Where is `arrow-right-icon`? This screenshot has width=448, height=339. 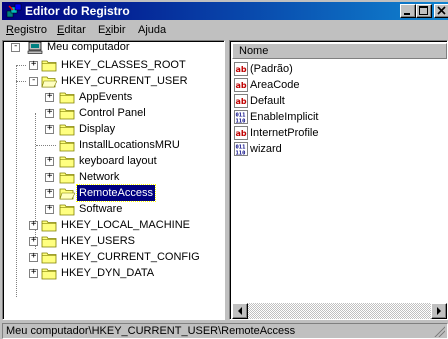 arrow-right-icon is located at coordinates (439, 311).